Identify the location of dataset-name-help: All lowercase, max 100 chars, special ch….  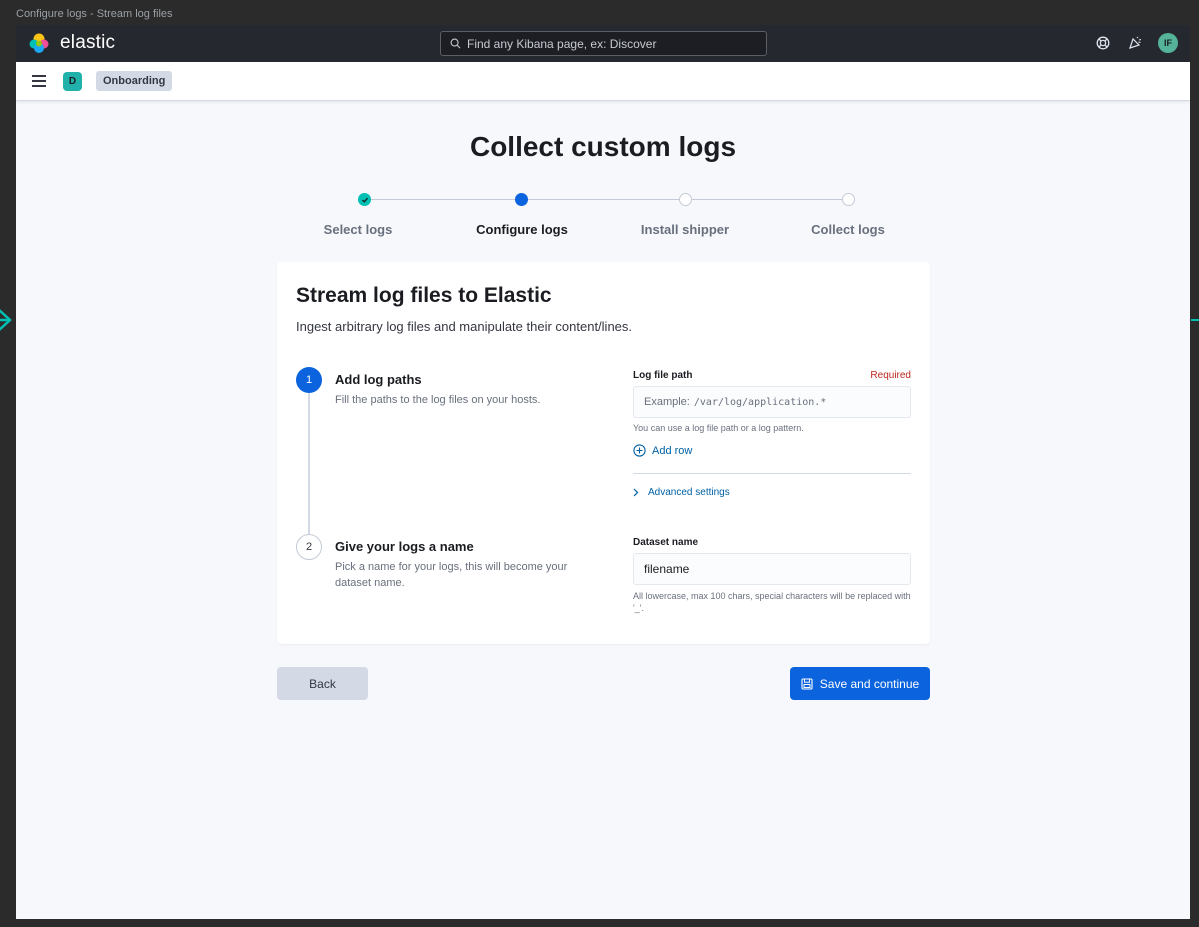
(772, 602).